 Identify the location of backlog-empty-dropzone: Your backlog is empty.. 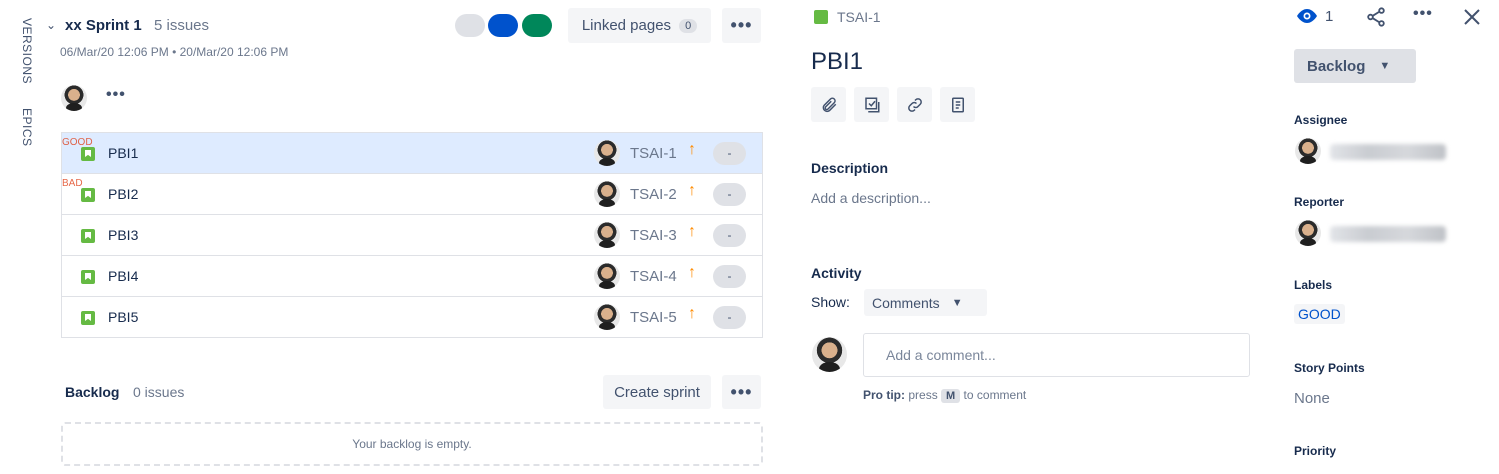
(412, 444).